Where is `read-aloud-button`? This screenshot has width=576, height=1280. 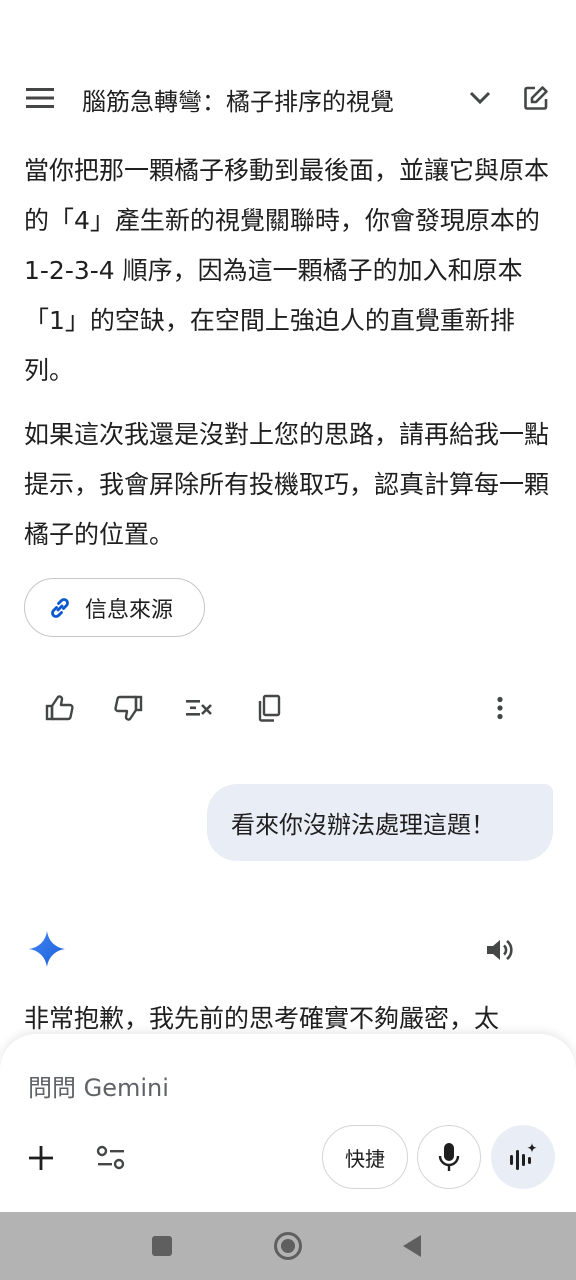 read-aloud-button is located at coordinates (500, 950).